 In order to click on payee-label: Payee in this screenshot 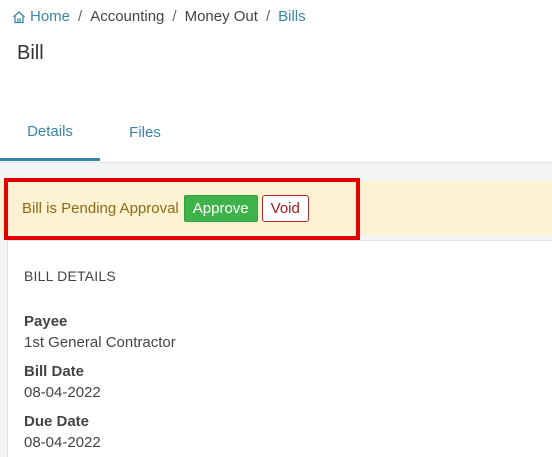, I will do `click(46, 321)`.